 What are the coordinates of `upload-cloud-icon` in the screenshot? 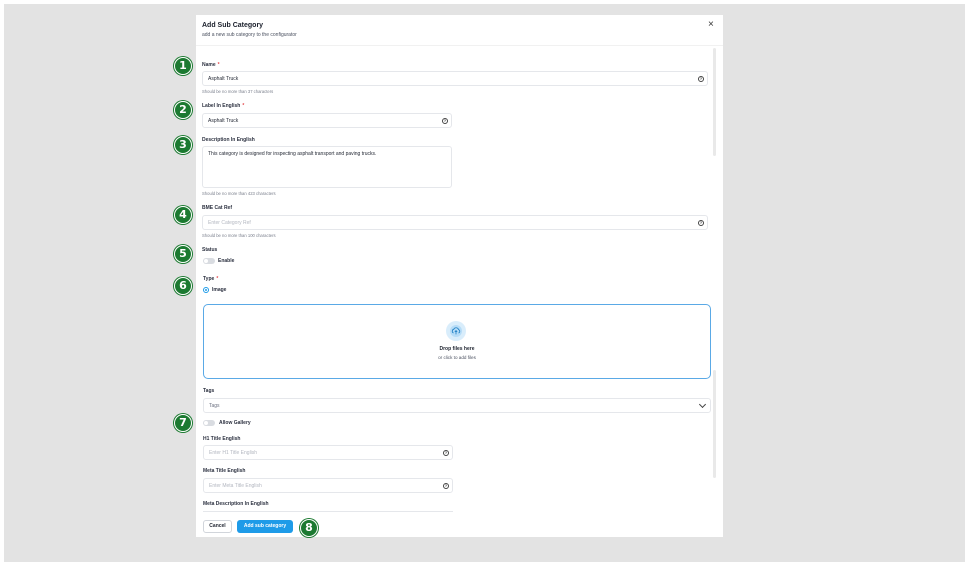 It's located at (456, 331).